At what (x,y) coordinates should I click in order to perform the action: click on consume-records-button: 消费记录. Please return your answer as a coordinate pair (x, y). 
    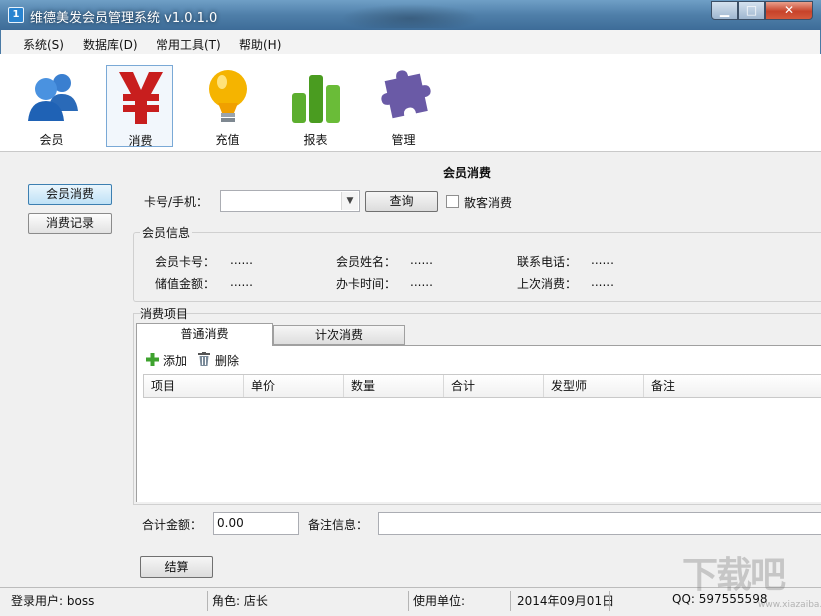
    Looking at the image, I should click on (70, 223).